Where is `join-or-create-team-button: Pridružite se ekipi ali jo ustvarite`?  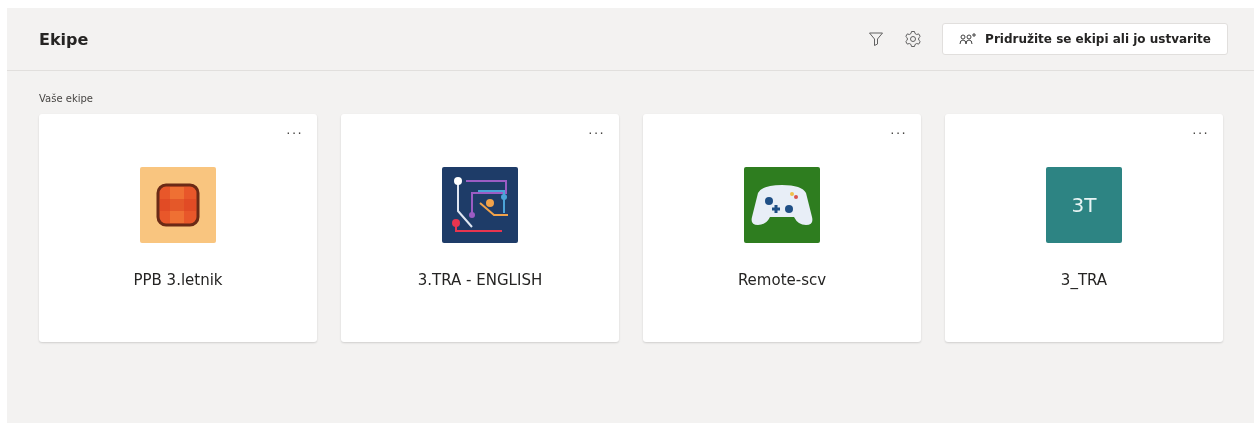
join-or-create-team-button: Pridružite se ekipi ali jo ustvarite is located at coordinates (1085, 39).